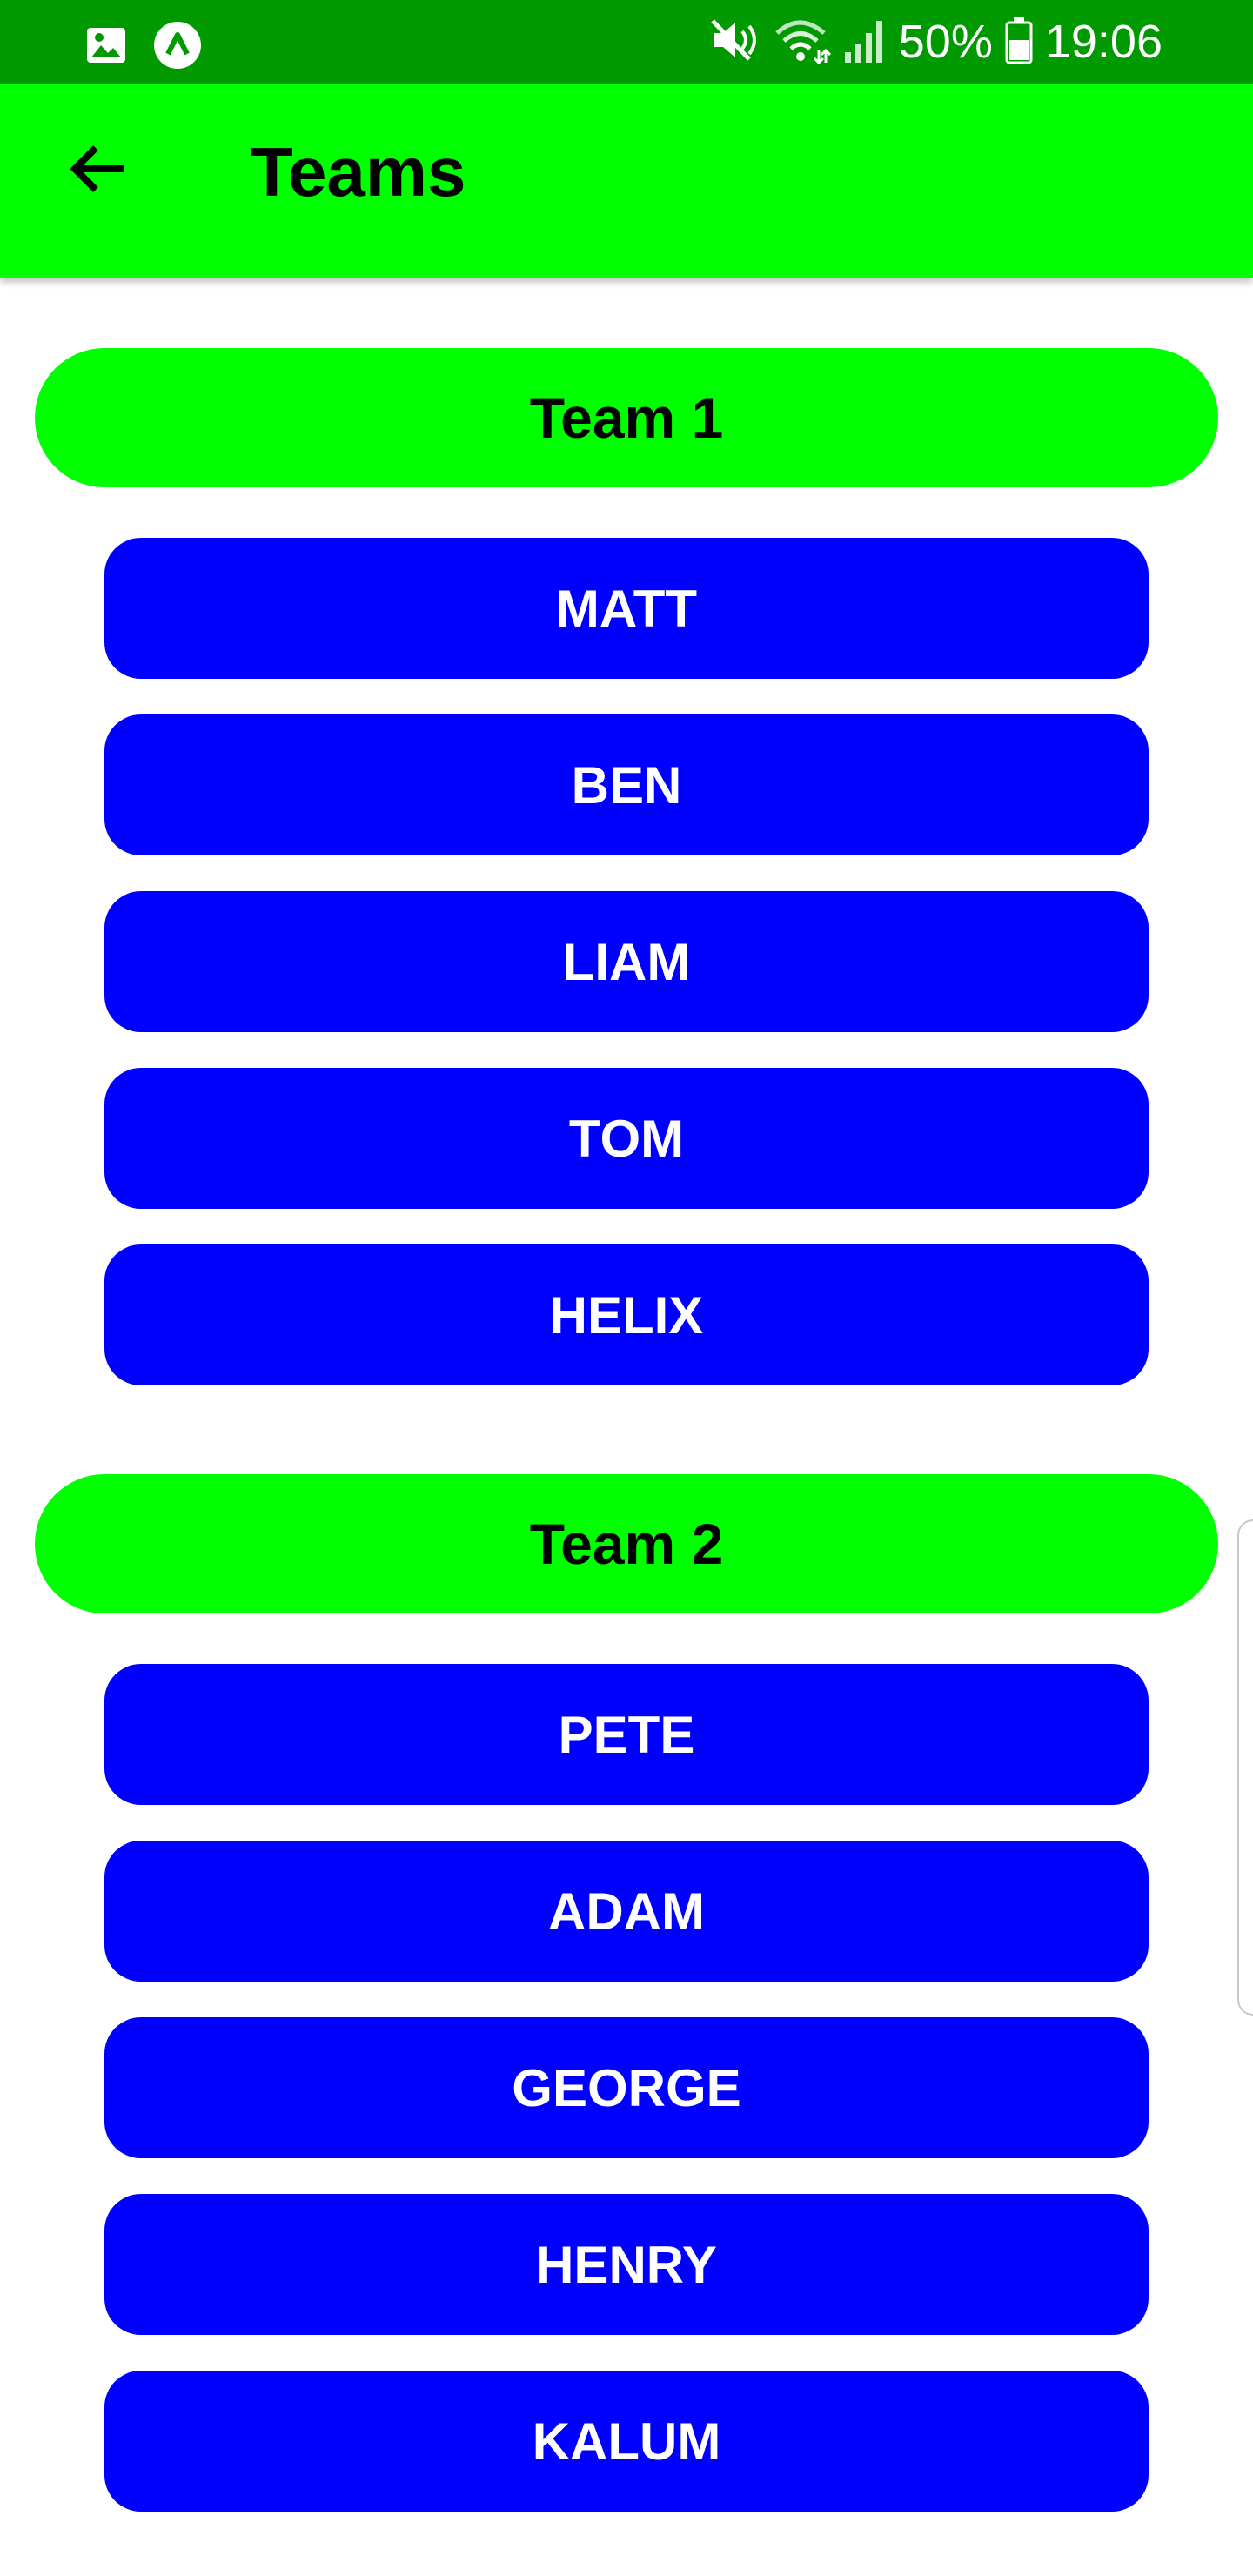 This screenshot has width=1253, height=2576. I want to click on status-right-icons: 50% 19:06, so click(936, 42).